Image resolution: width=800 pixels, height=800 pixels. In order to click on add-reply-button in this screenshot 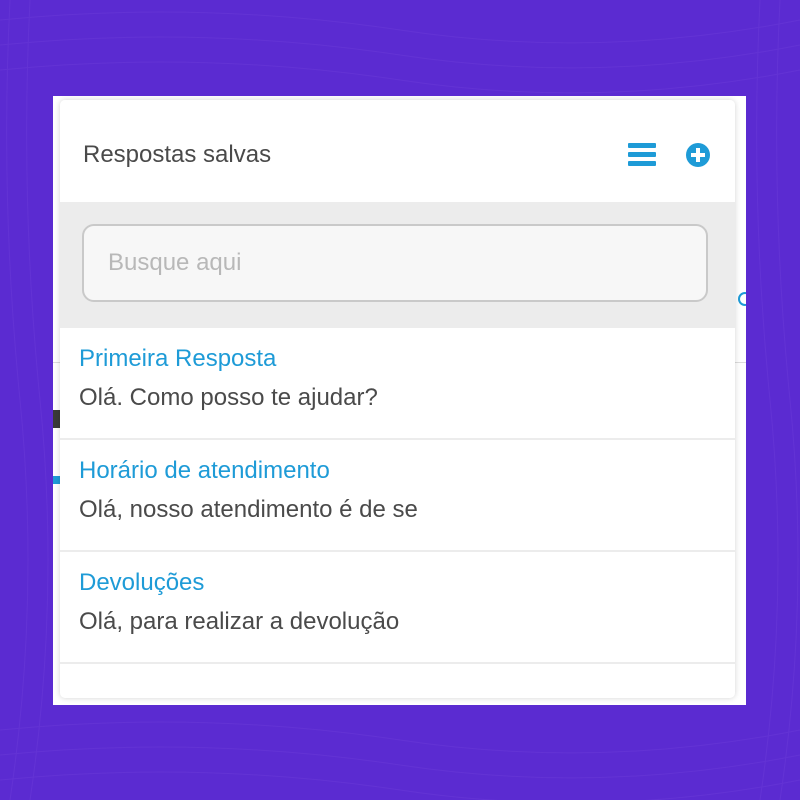, I will do `click(698, 155)`.